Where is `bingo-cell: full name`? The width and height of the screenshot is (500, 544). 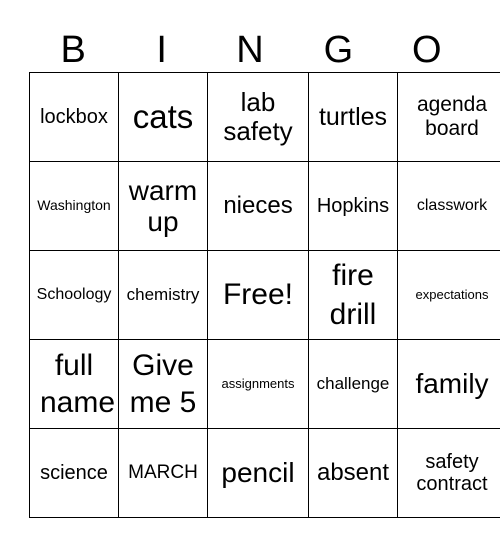 bingo-cell: full name is located at coordinates (74, 384).